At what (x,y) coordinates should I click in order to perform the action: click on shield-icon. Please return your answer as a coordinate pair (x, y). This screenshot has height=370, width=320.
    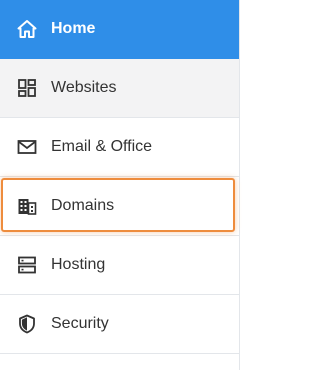
    Looking at the image, I should click on (27, 324).